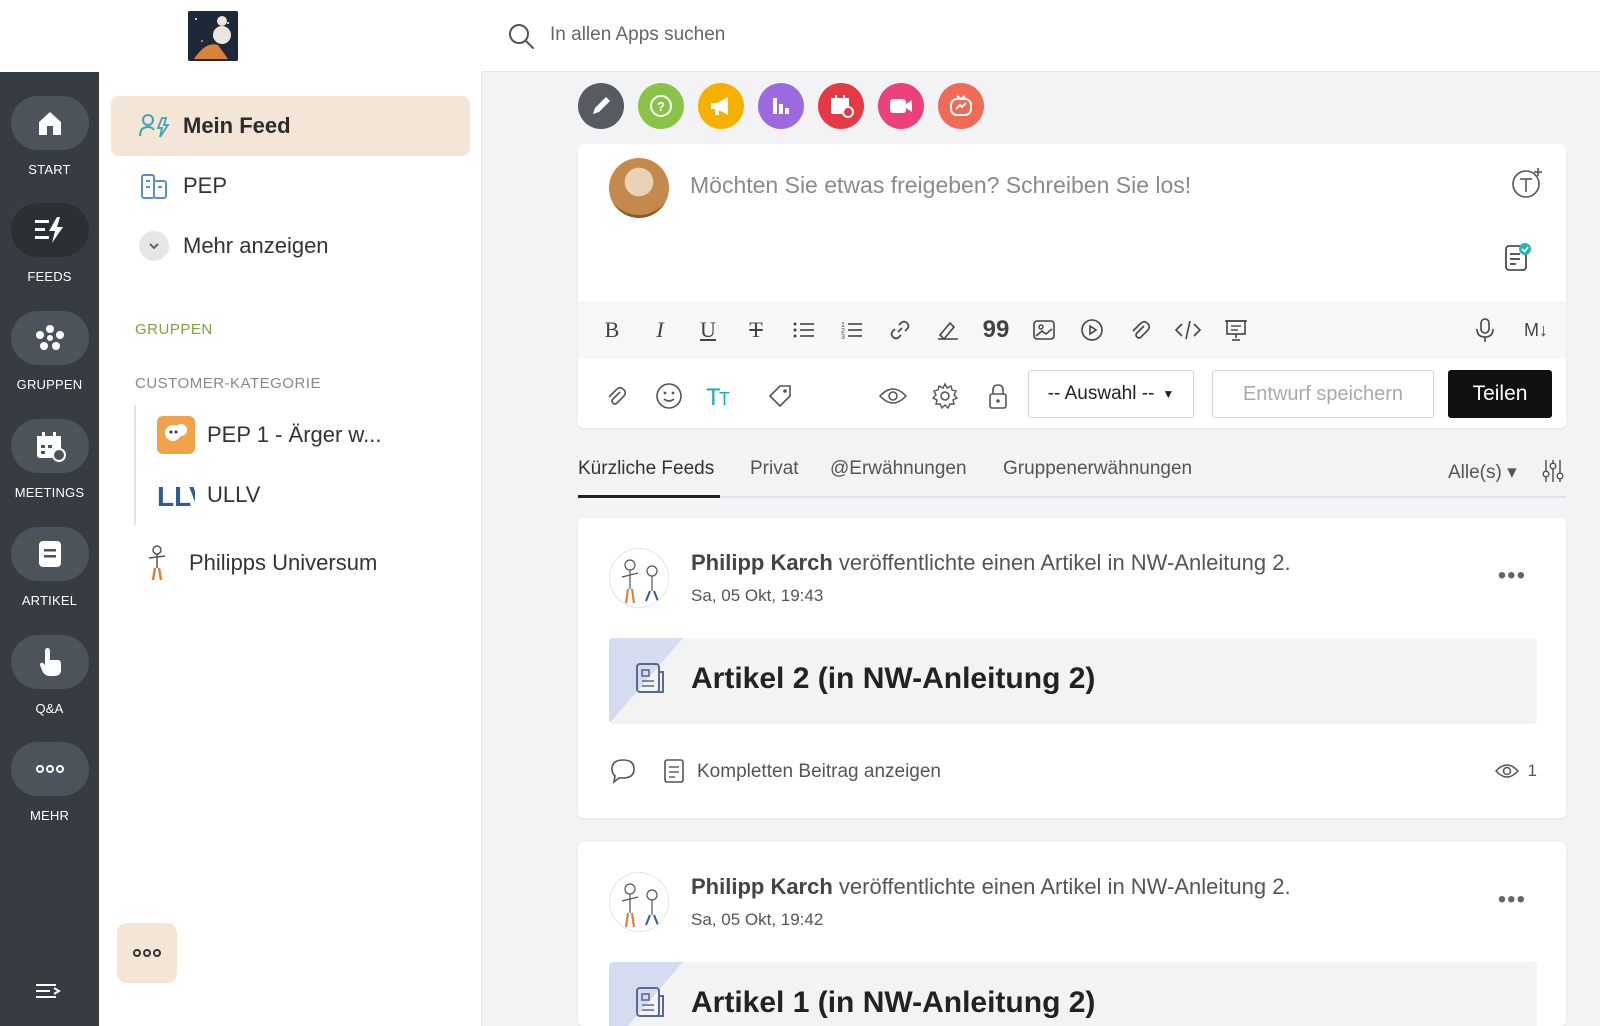  Describe the element at coordinates (893, 679) in the screenshot. I see `article-title: Artikel 2 (in NW-Anleitung 2)` at that location.